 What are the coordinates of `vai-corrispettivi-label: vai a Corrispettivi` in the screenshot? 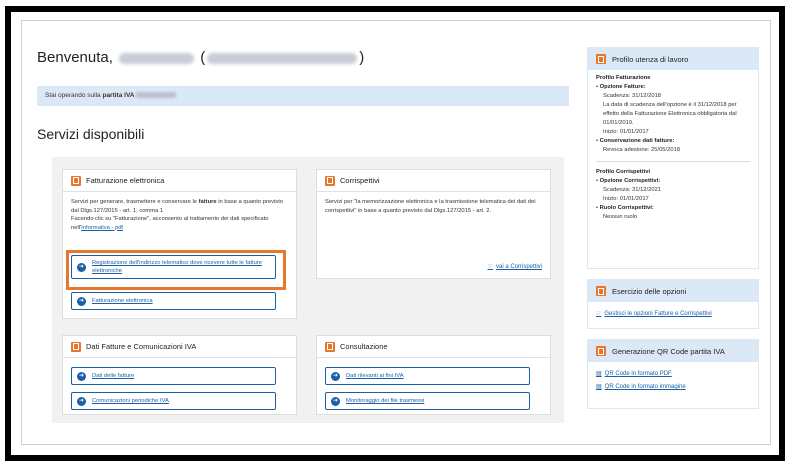 It's located at (518, 267).